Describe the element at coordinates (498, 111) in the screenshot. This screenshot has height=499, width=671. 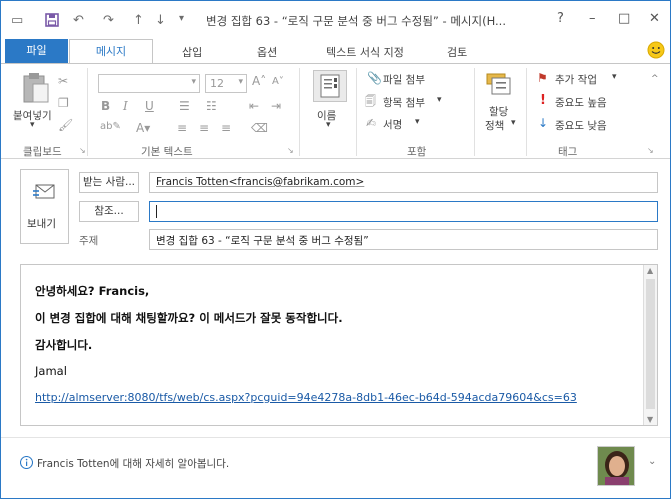
I see `policy-label-line1: 할당` at that location.